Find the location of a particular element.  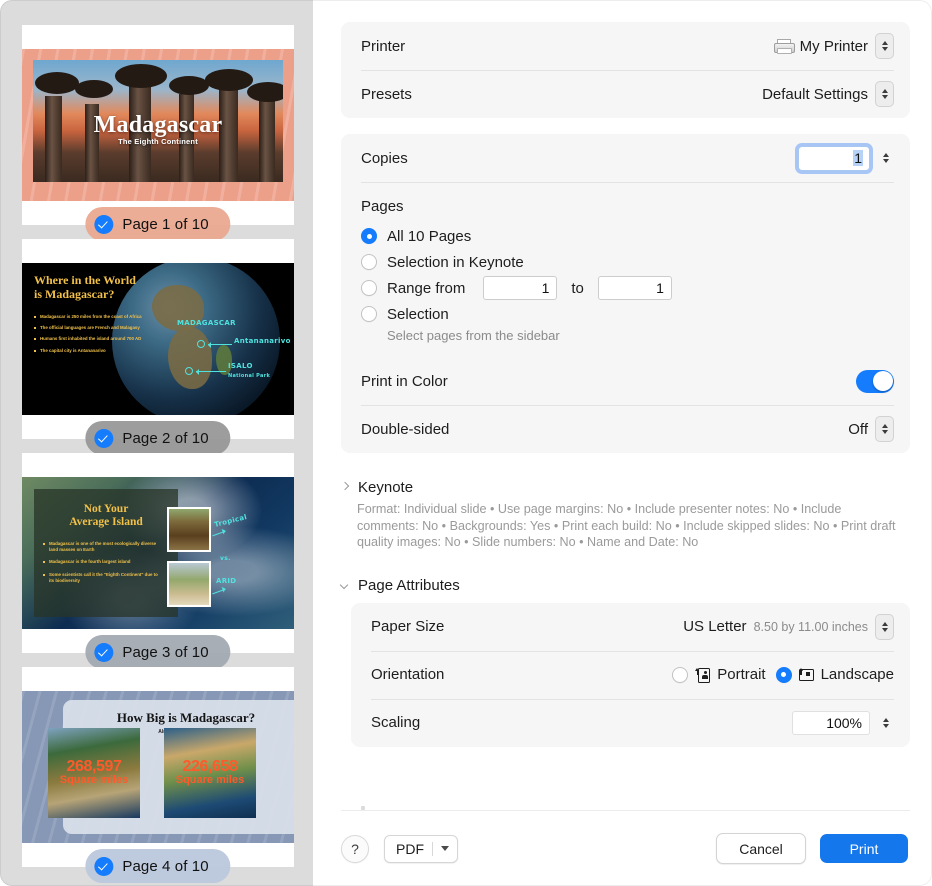

copies-input: 1 is located at coordinates (834, 158).